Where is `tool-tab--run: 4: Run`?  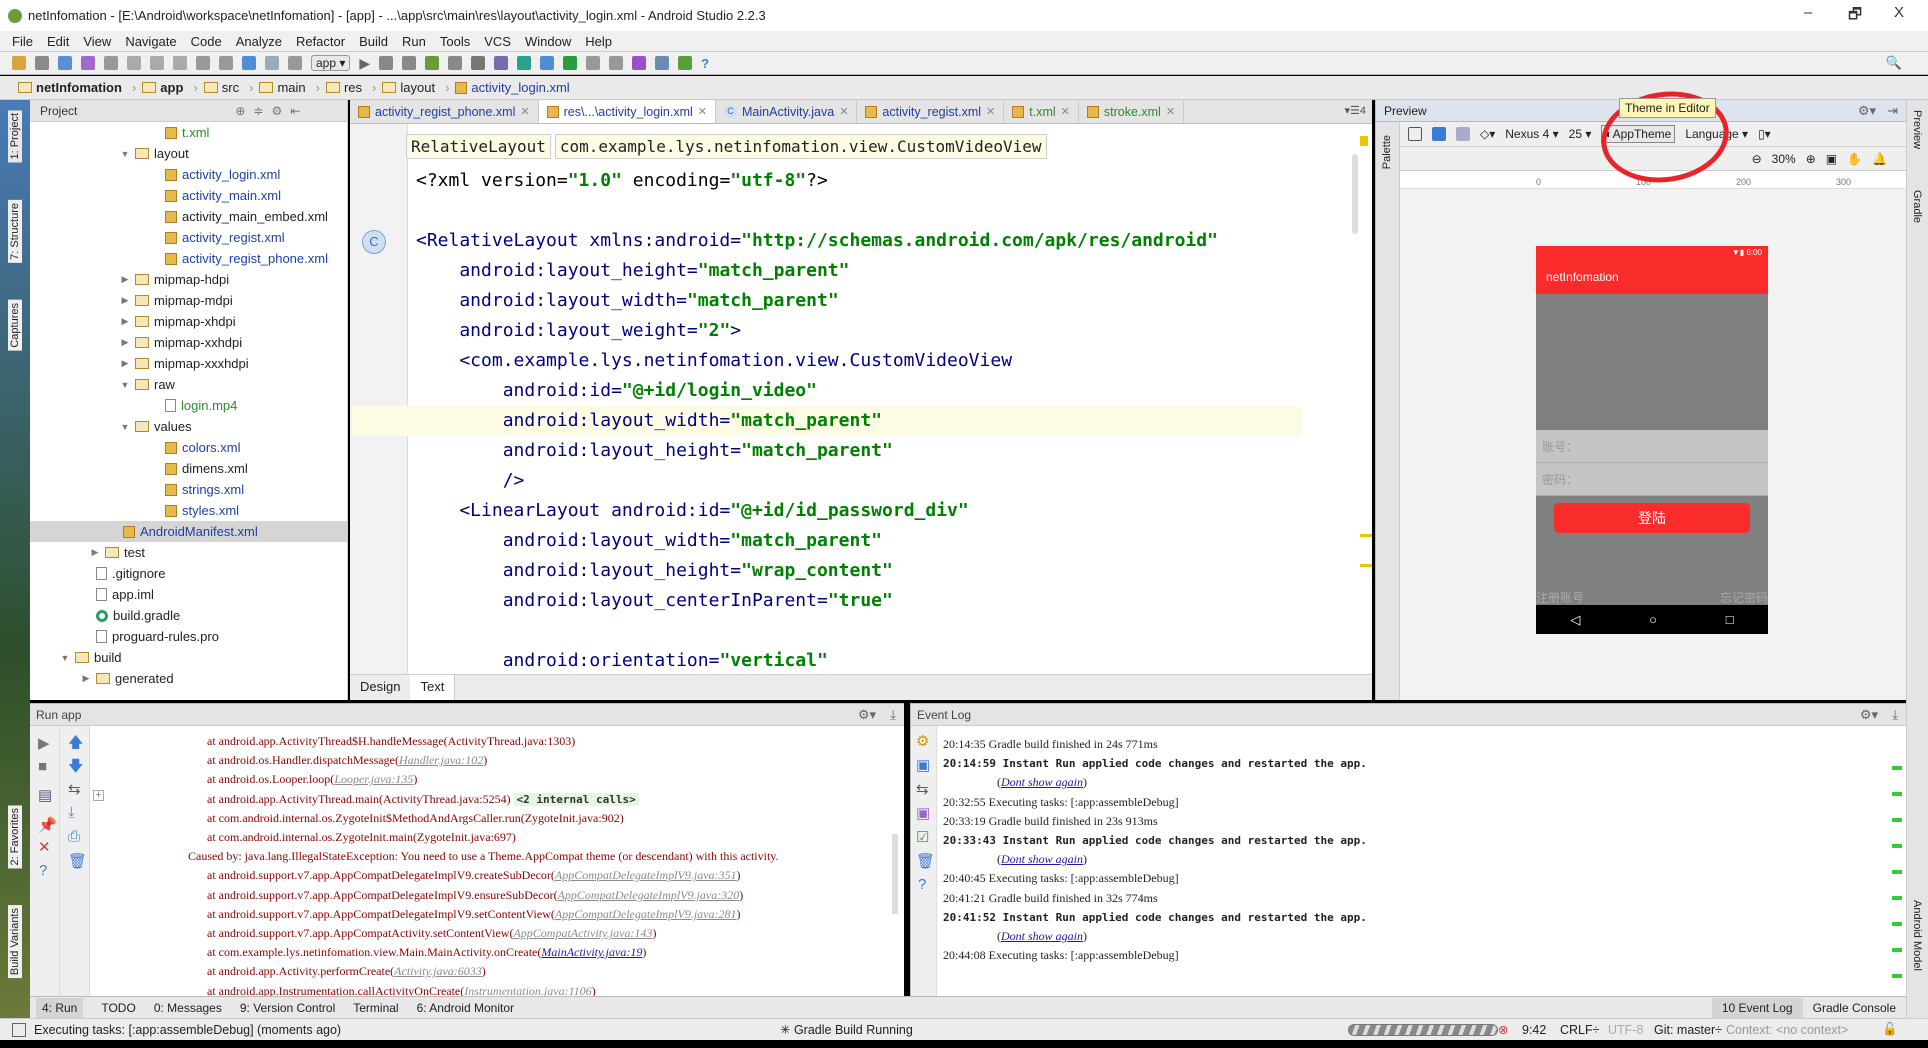 tool-tab--run: 4: Run is located at coordinates (60, 1007).